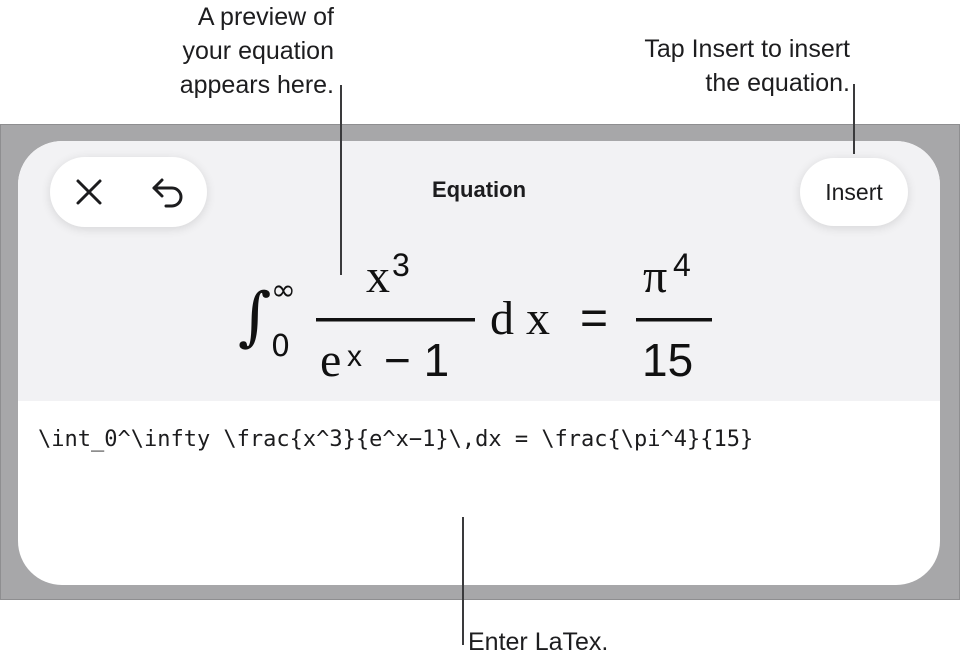 This screenshot has height=662, width=960. I want to click on denominator-rest: − 1, so click(416, 360).